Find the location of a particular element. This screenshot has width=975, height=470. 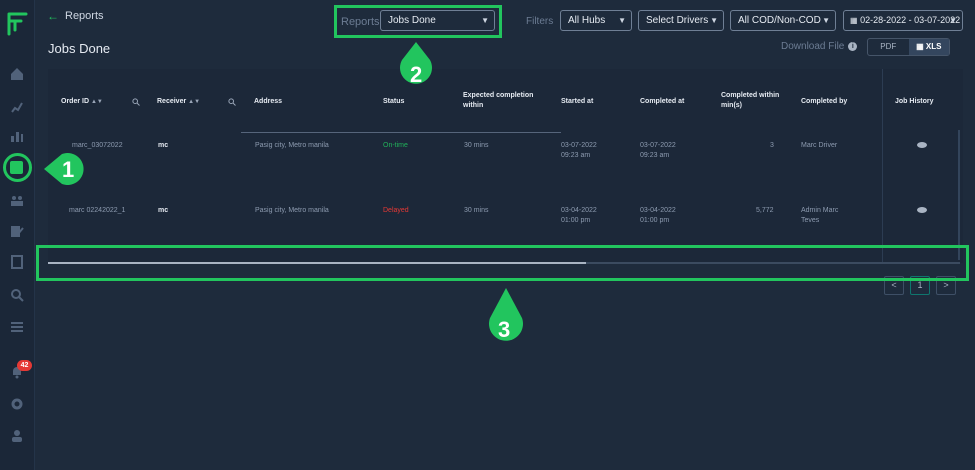

format-toggle: PDF ▦ XLS is located at coordinates (908, 47).